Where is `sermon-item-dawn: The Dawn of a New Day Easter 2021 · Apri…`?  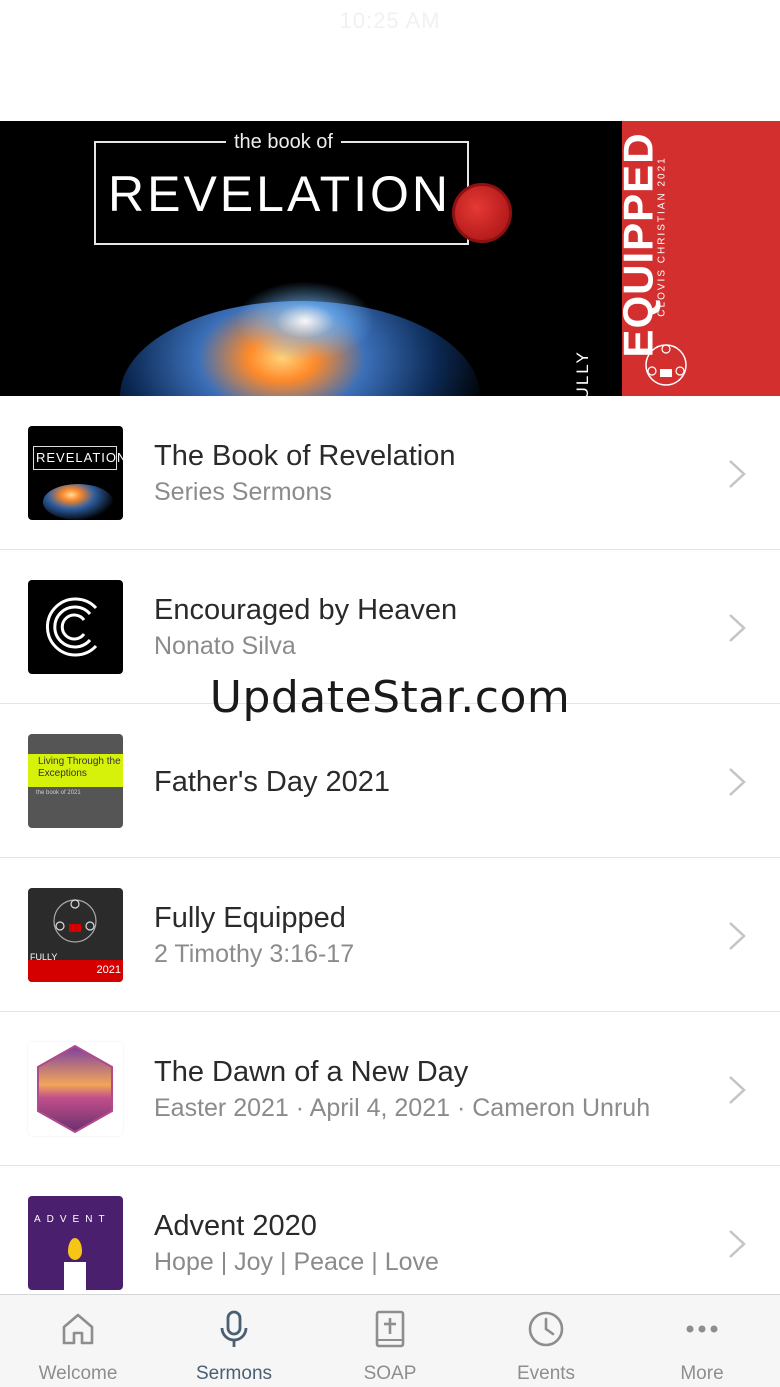
sermon-item-dawn: The Dawn of a New Day Easter 2021 · Apri… is located at coordinates (390, 1089).